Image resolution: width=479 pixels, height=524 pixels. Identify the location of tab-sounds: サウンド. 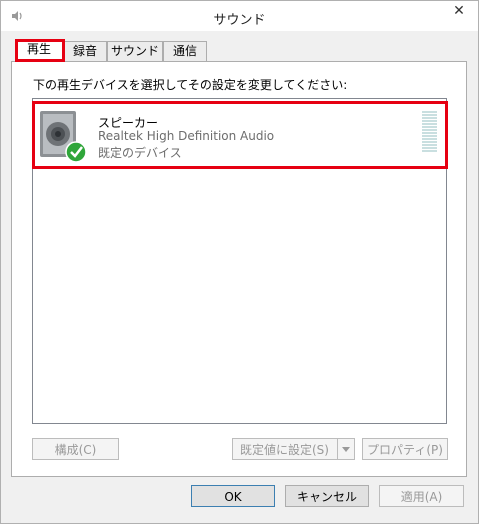
(135, 51).